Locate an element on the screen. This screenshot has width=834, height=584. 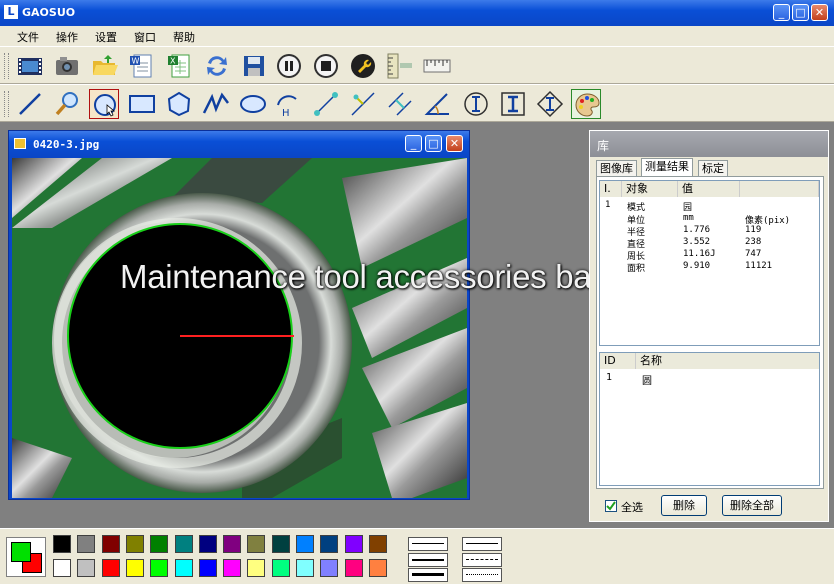
line-style-dotted is located at coordinates (482, 575).